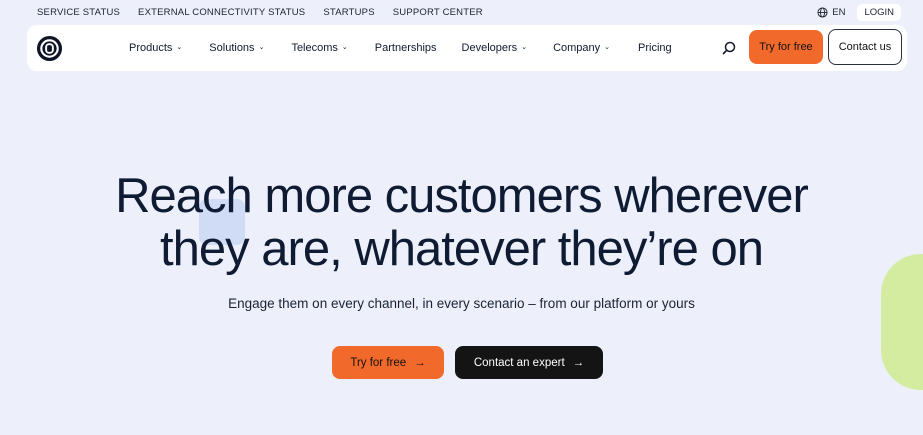 The width and height of the screenshot is (923, 435). What do you see at coordinates (49, 48) in the screenshot?
I see `logo-icon` at bounding box center [49, 48].